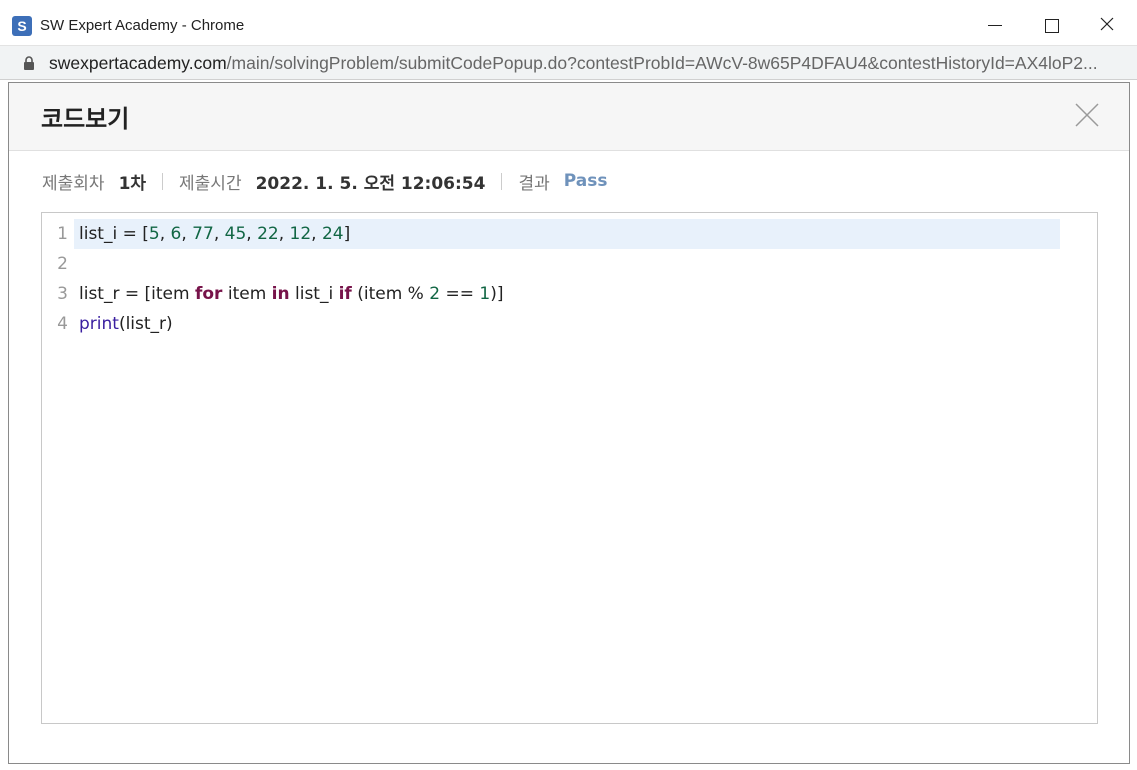  What do you see at coordinates (1087, 115) in the screenshot?
I see `close-x-icon` at bounding box center [1087, 115].